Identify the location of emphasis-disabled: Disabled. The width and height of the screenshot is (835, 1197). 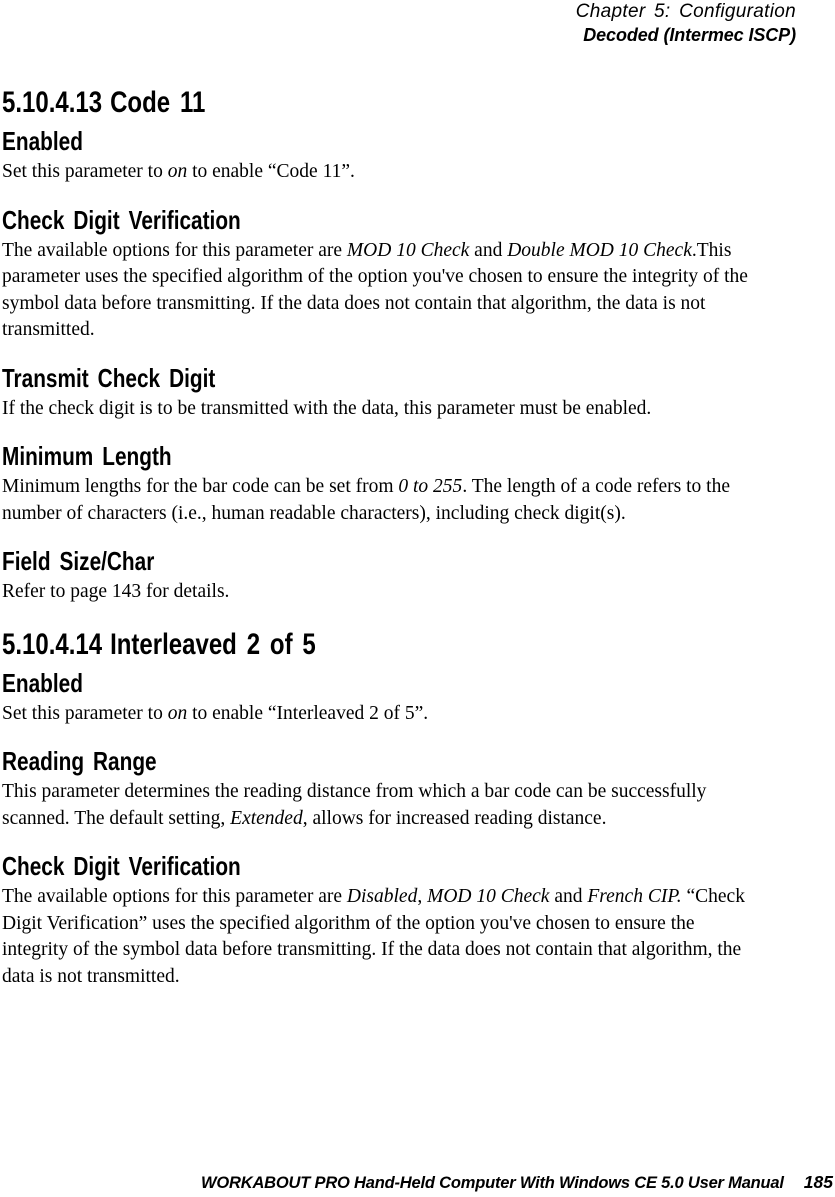
(382, 896).